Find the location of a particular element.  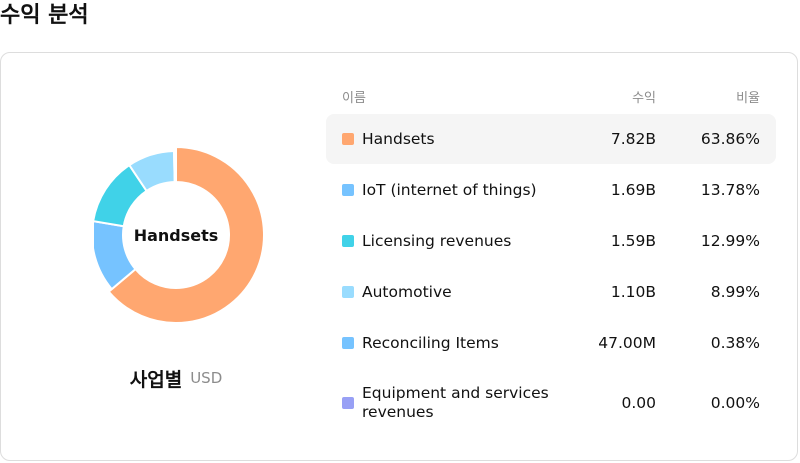

legend-row: IoT (internet of things) 1.69B 13.78% is located at coordinates (551, 190).